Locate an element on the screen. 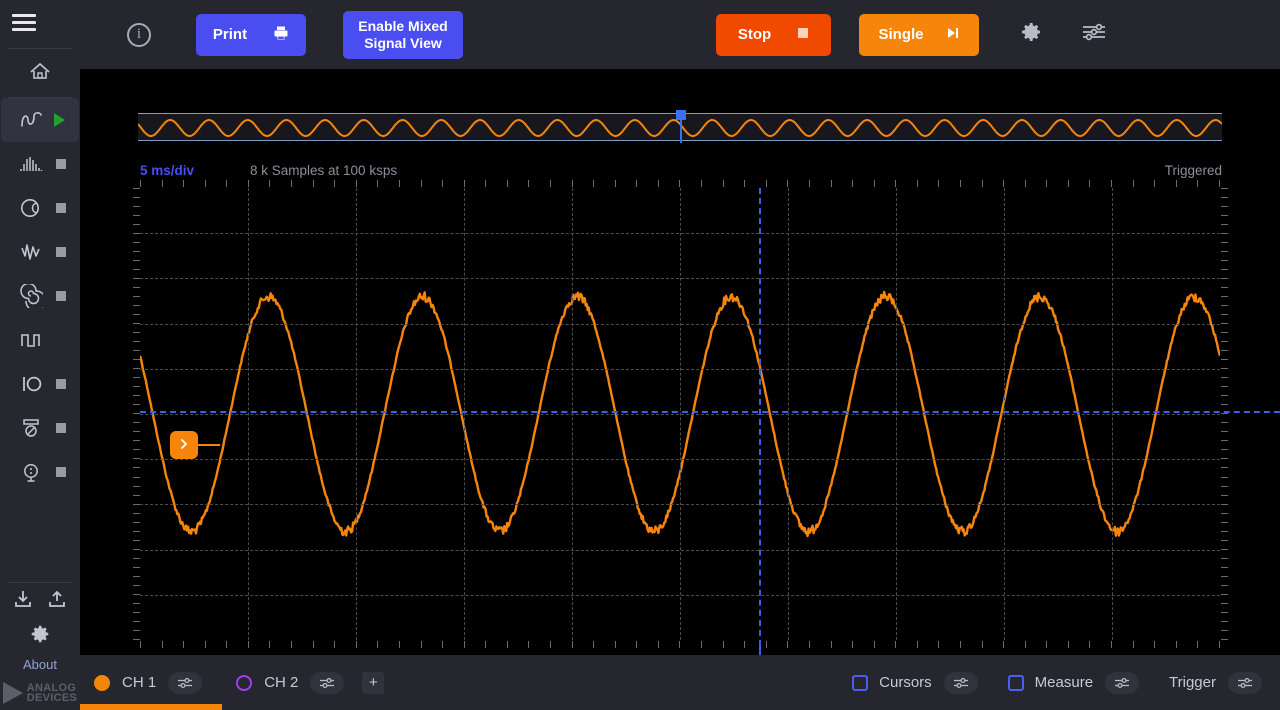  sidebar-item-logic-analyzer is located at coordinates (40, 296).